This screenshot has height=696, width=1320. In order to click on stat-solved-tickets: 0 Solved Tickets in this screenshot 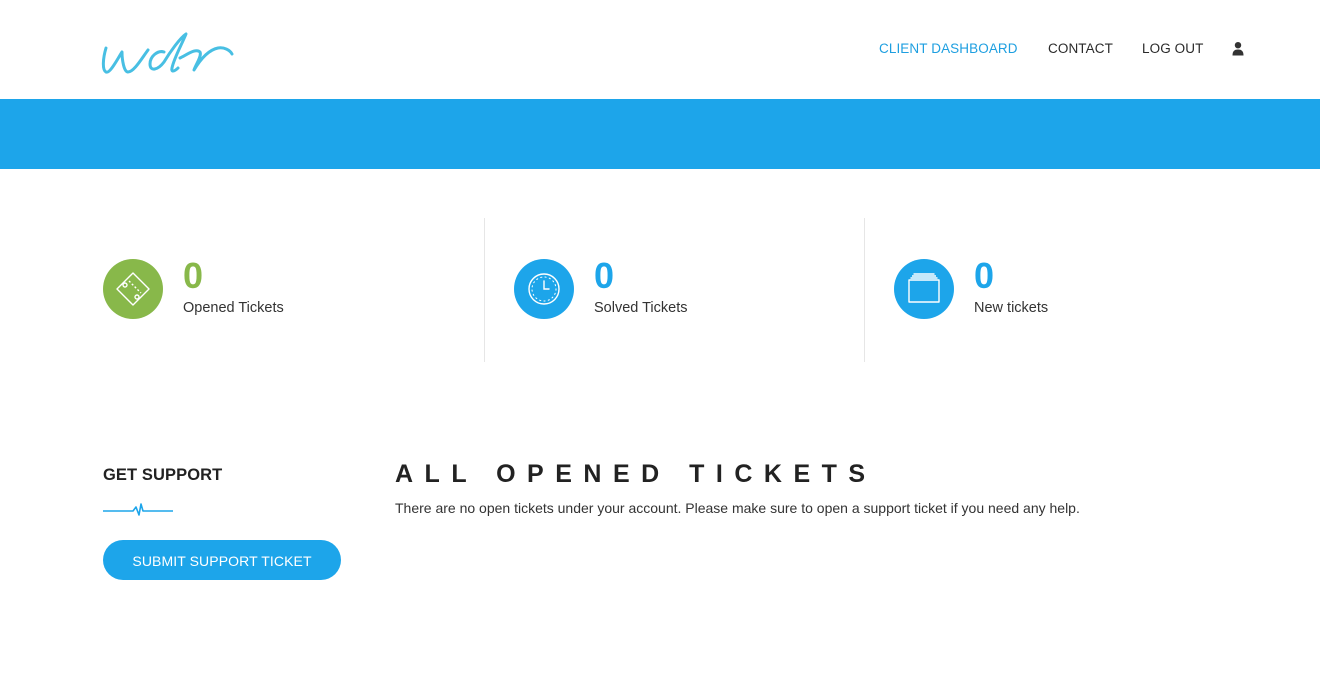, I will do `click(673, 290)`.